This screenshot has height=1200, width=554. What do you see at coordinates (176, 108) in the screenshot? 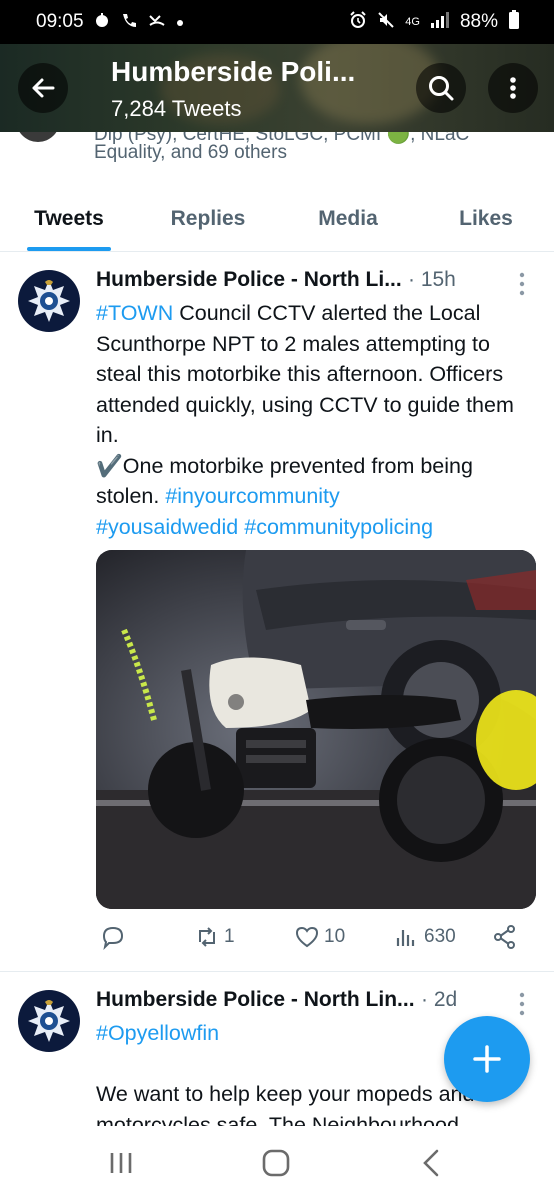
I see `tweet-count: 7,284 Tweets` at bounding box center [176, 108].